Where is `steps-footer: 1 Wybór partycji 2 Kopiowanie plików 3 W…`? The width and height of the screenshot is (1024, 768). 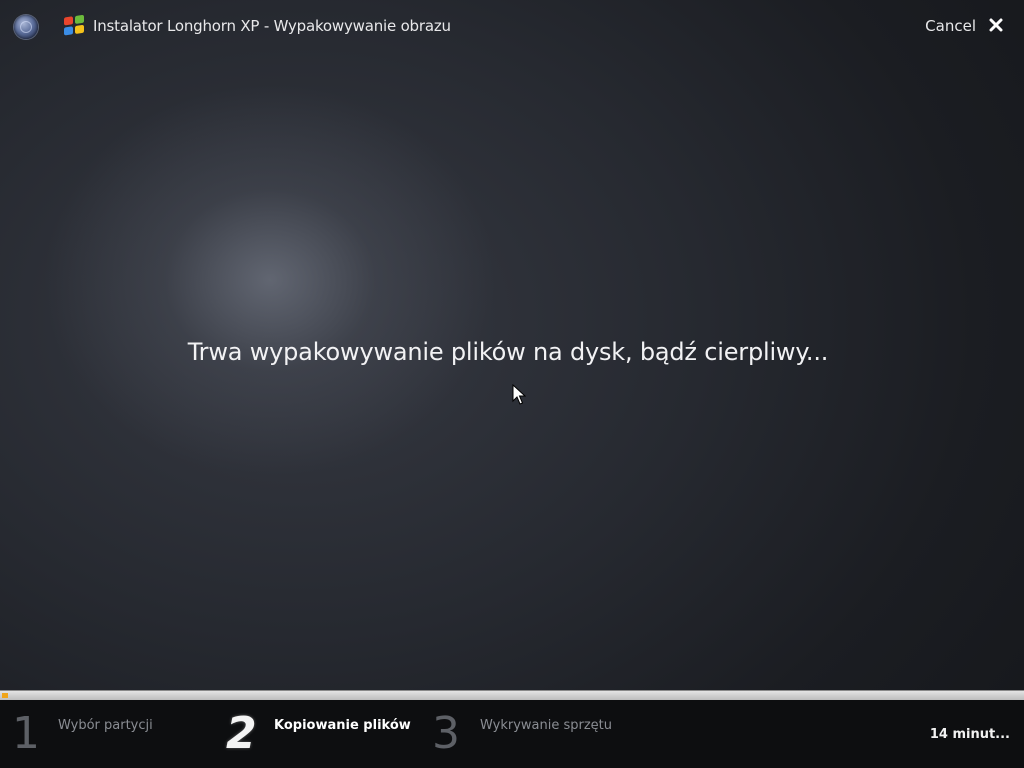
steps-footer: 1 Wybór partycji 2 Kopiowanie plików 3 W… is located at coordinates (512, 734).